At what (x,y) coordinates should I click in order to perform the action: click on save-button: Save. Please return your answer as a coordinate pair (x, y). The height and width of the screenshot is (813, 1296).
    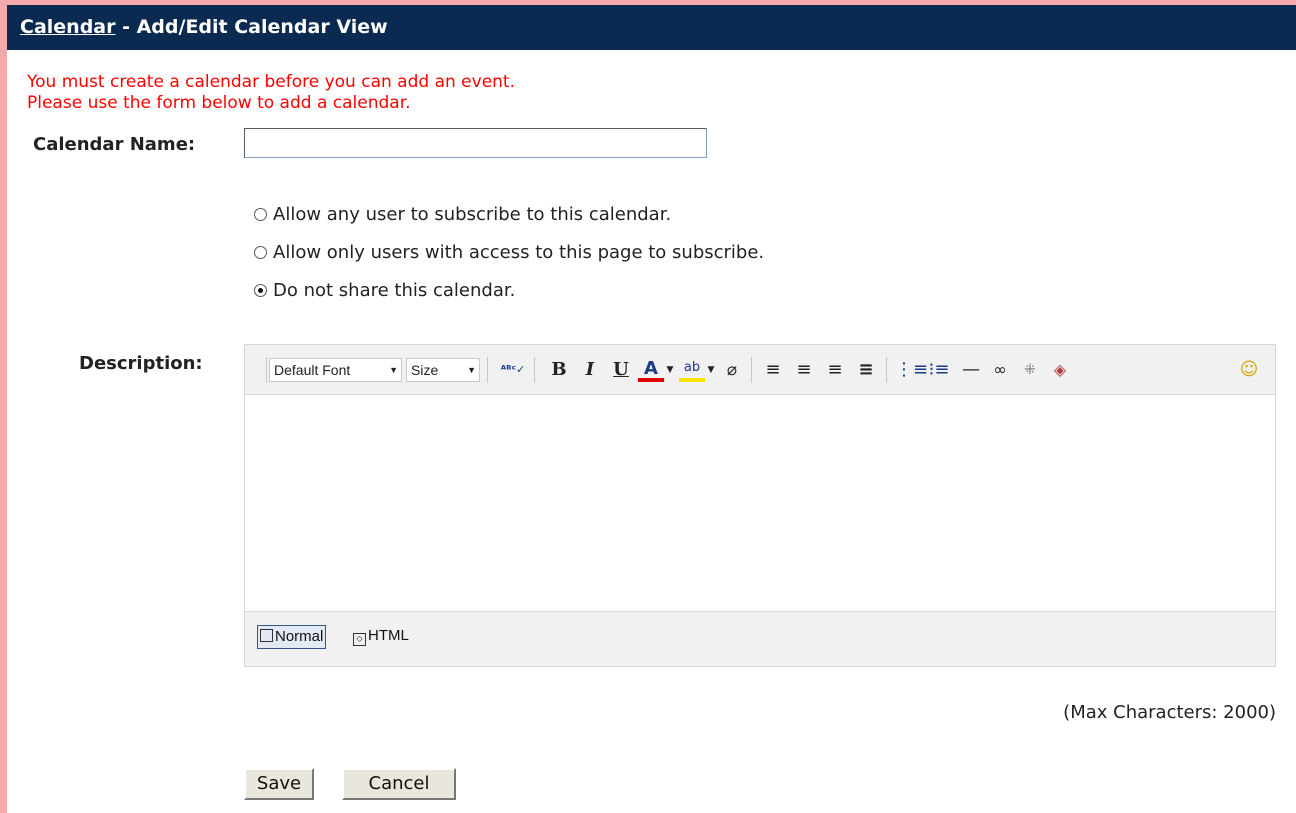
    Looking at the image, I should click on (279, 784).